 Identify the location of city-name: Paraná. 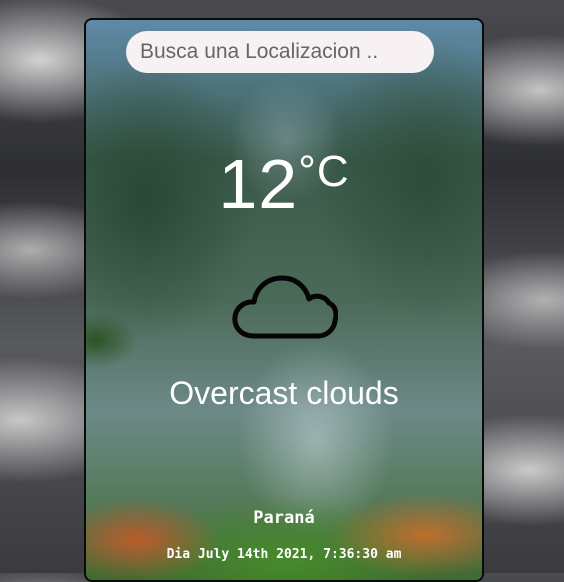
(284, 518).